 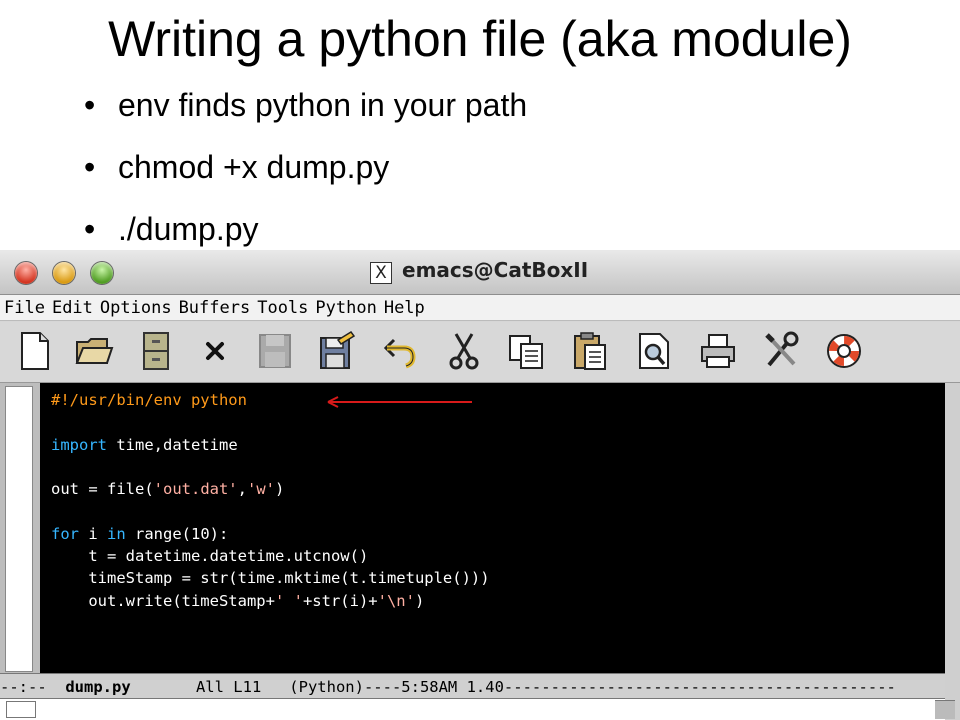 I want to click on code-token: +str(i)+, so click(x=340, y=600).